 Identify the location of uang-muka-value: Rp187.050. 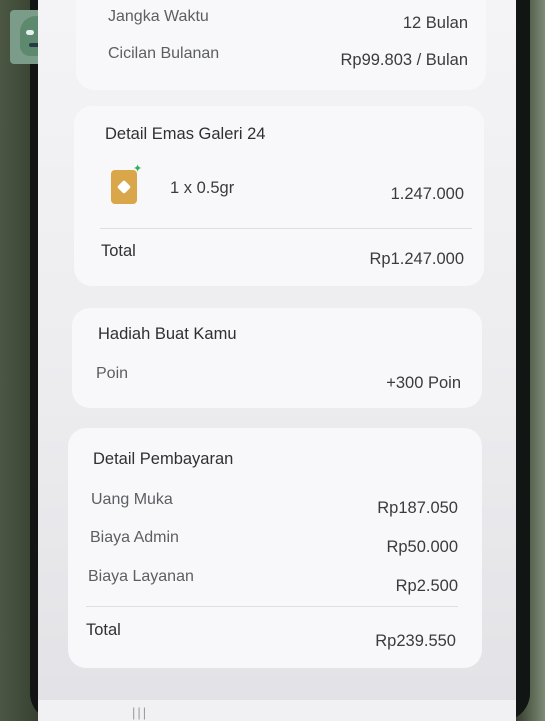
(417, 508).